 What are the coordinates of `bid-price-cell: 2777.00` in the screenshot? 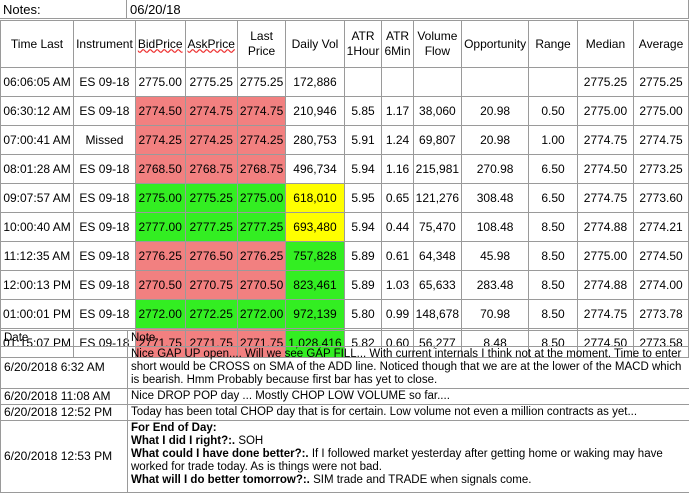 It's located at (160, 227).